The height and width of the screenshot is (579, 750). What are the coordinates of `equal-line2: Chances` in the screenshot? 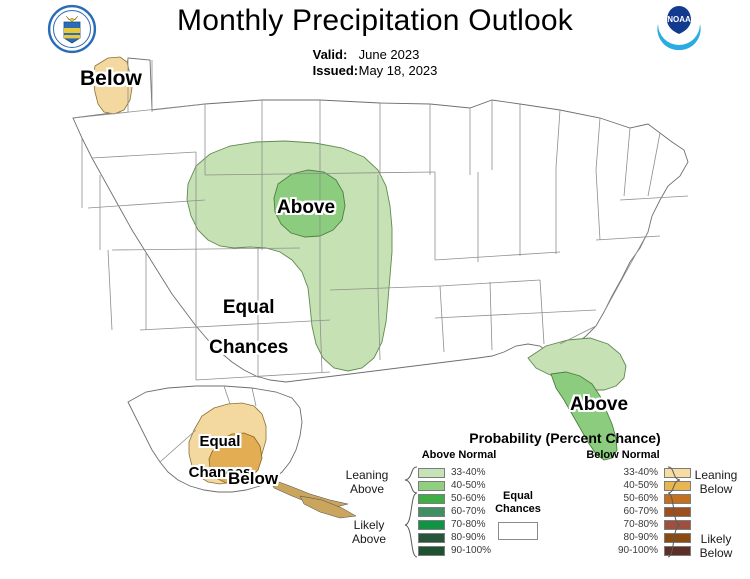 It's located at (249, 347).